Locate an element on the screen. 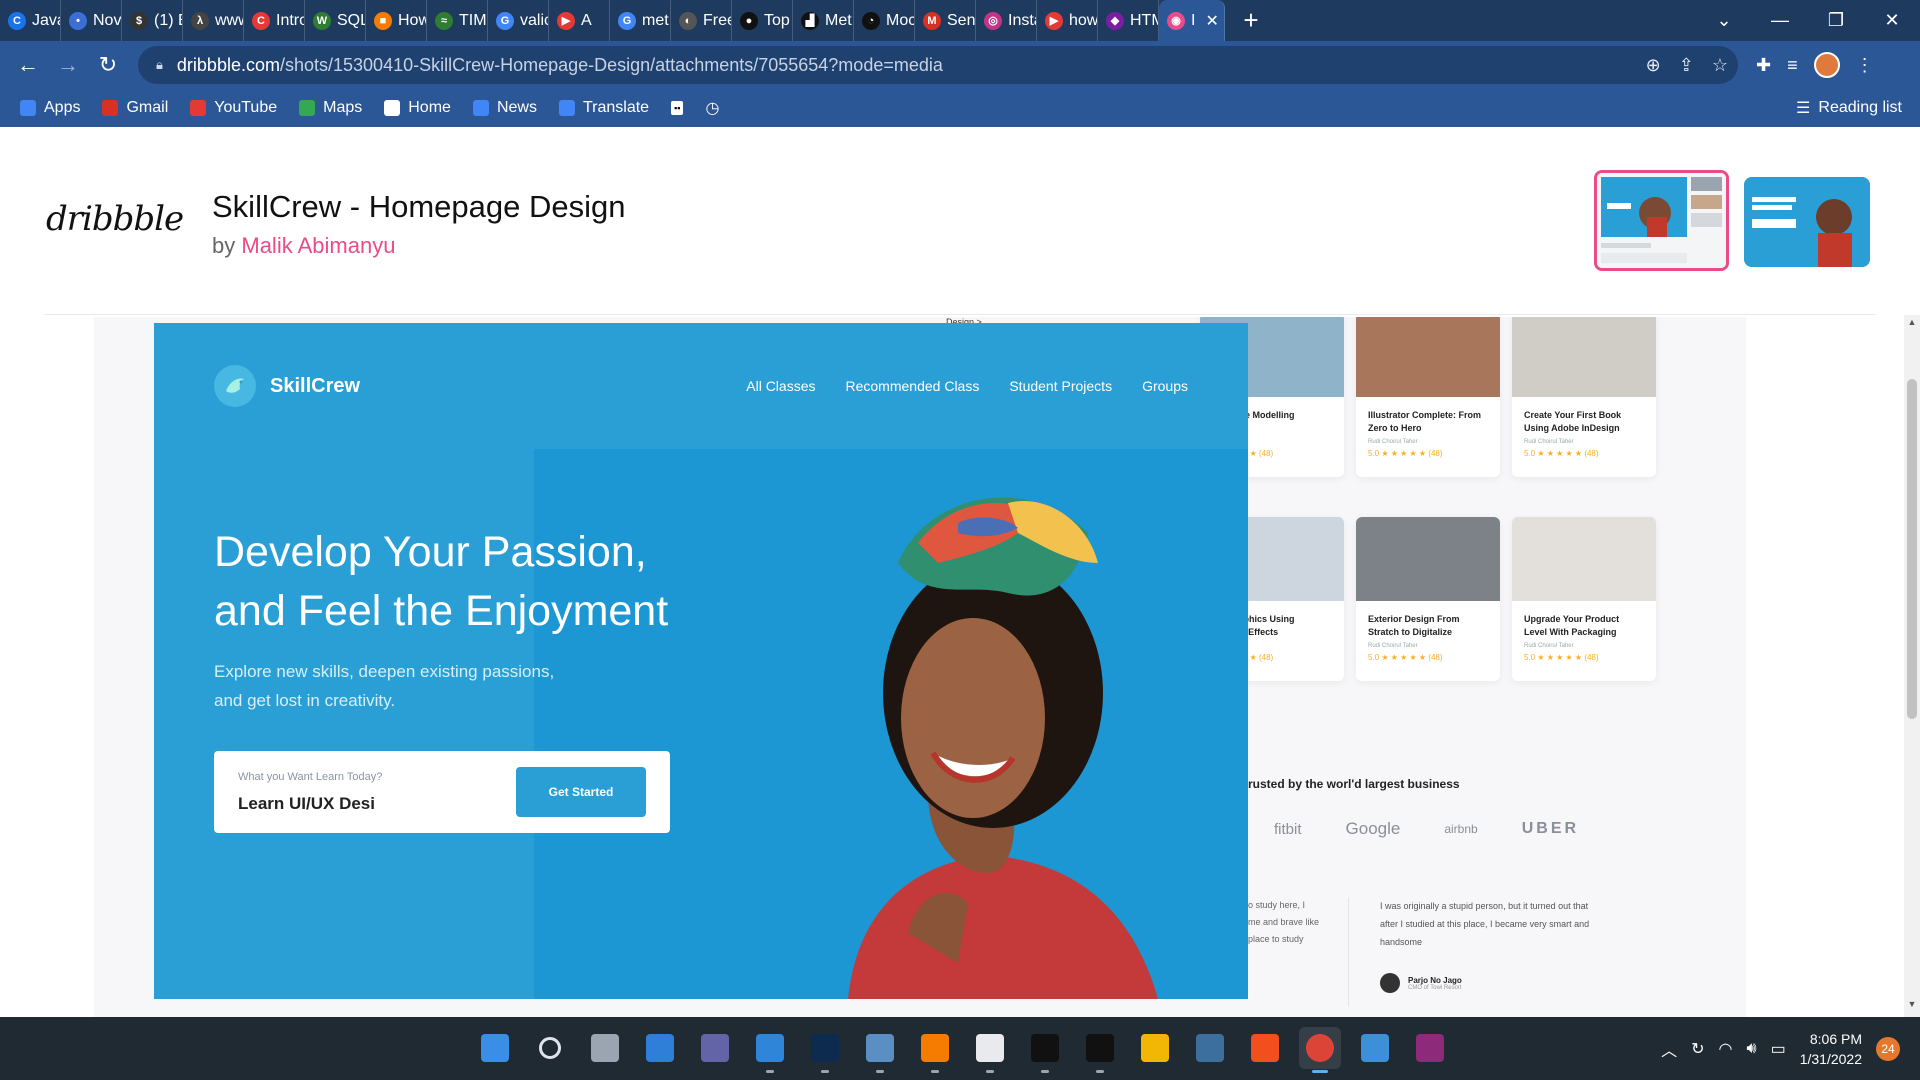 This screenshot has height=1080, width=1920. tray-overflow-icon: ︿ is located at coordinates (1669, 1049).